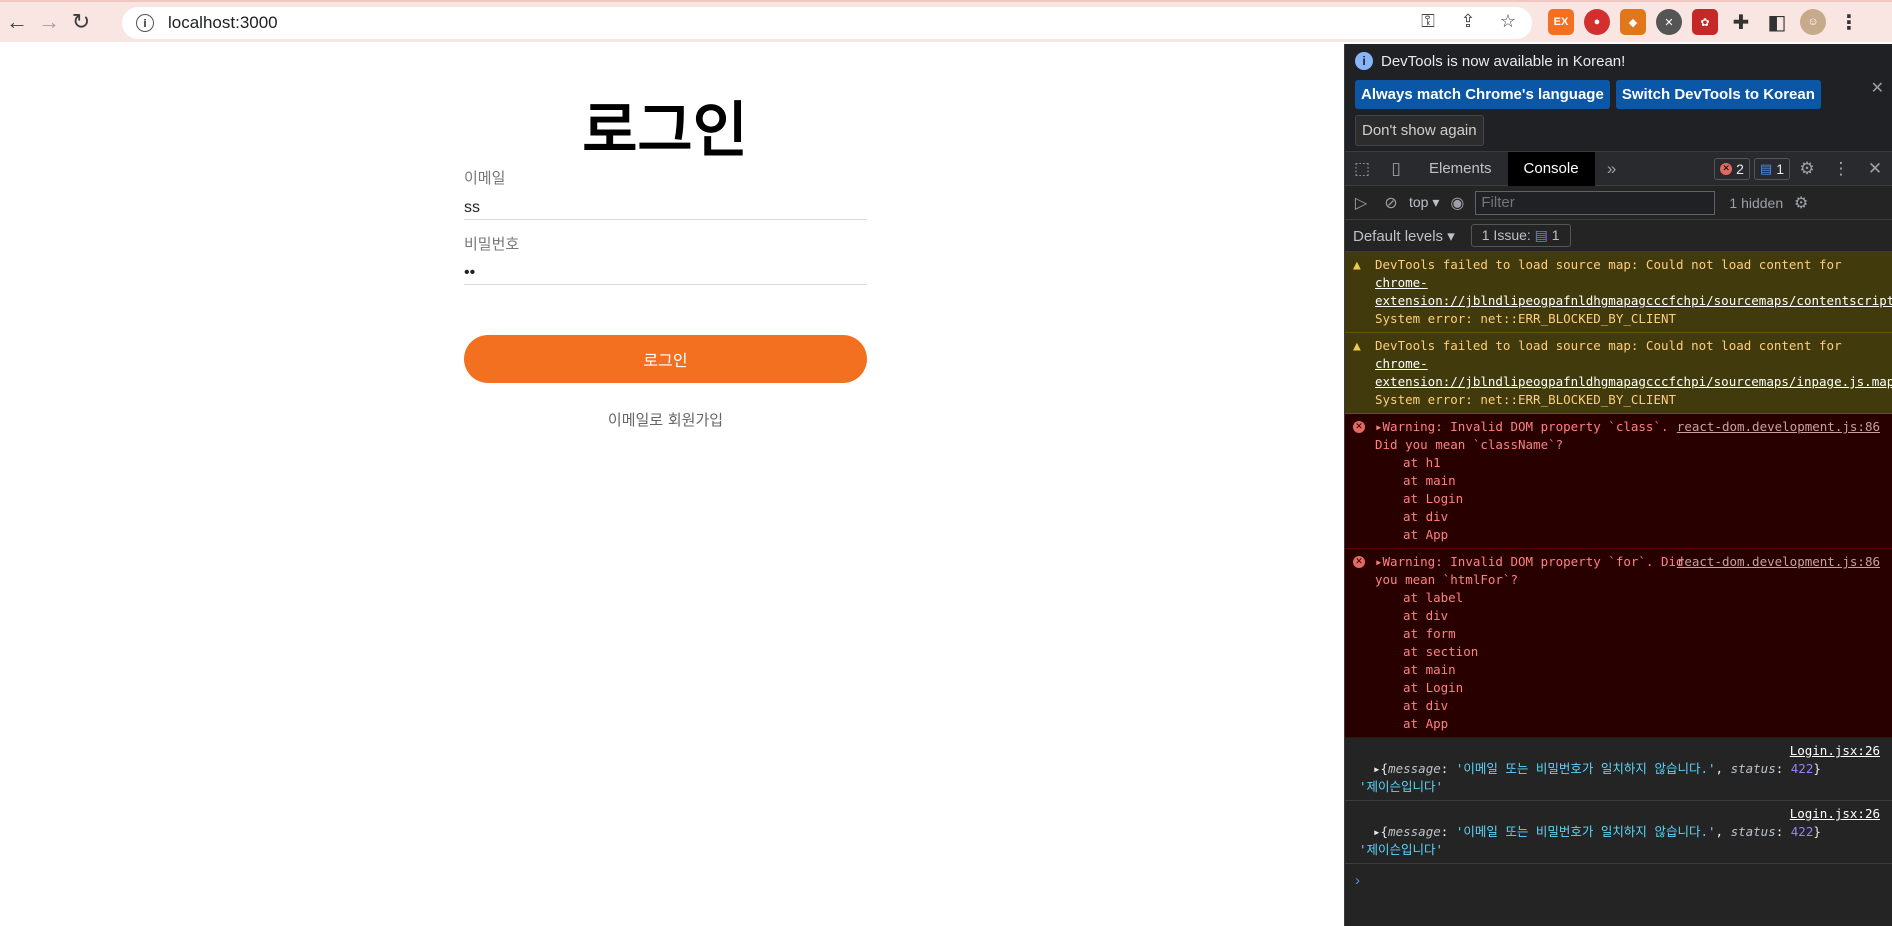  I want to click on match-language-button: Always match Chrome's language, so click(1482, 94).